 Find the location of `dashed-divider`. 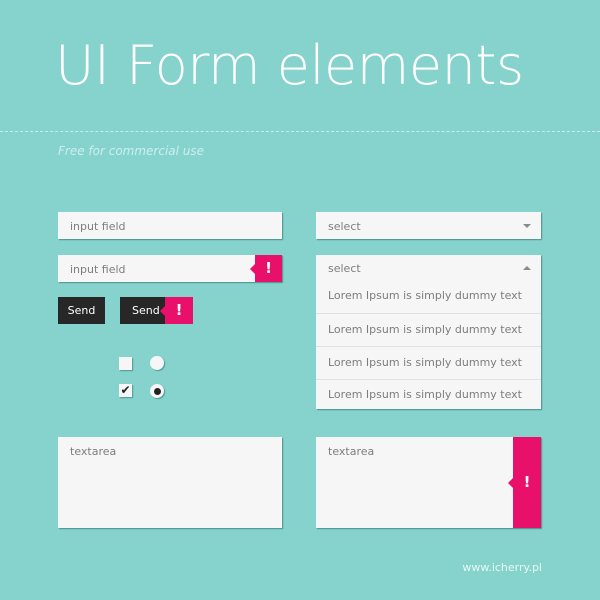

dashed-divider is located at coordinates (300, 131).